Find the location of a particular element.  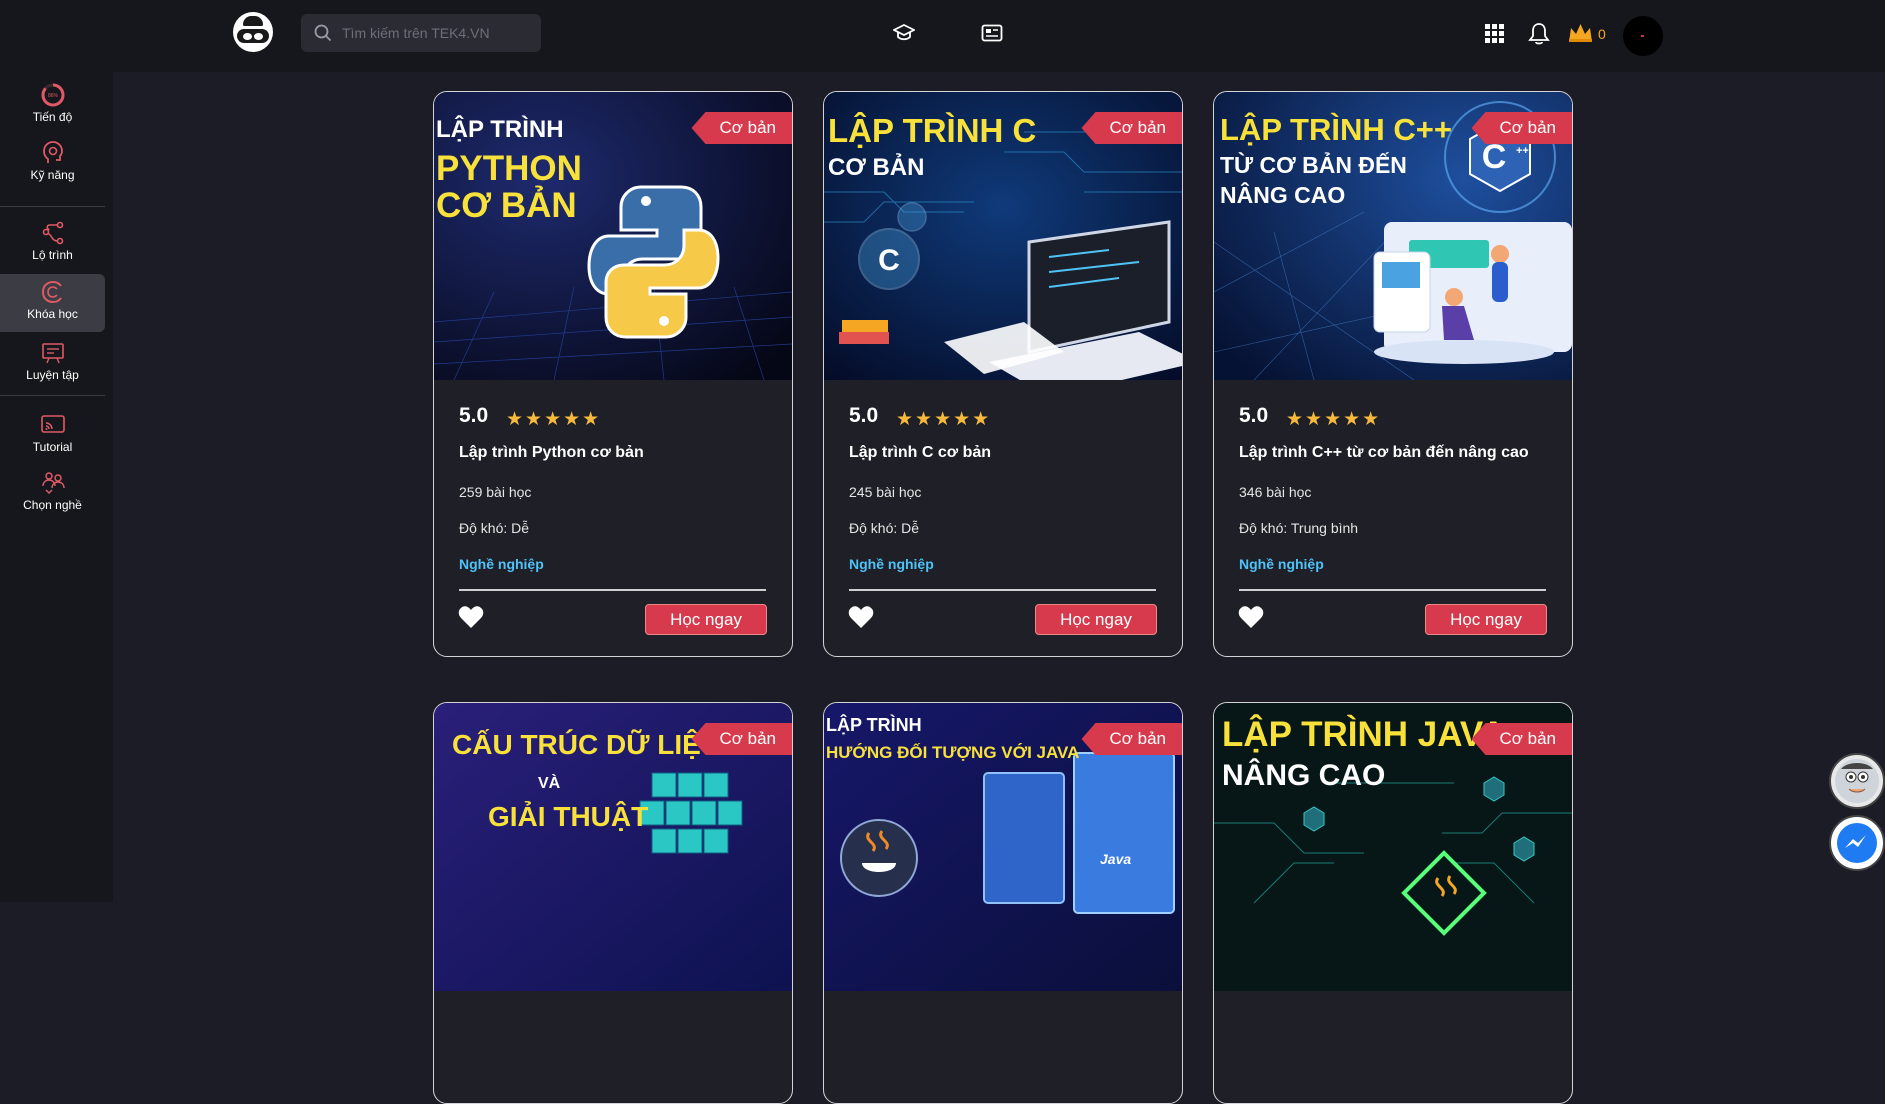

crown-icon is located at coordinates (1580, 33).